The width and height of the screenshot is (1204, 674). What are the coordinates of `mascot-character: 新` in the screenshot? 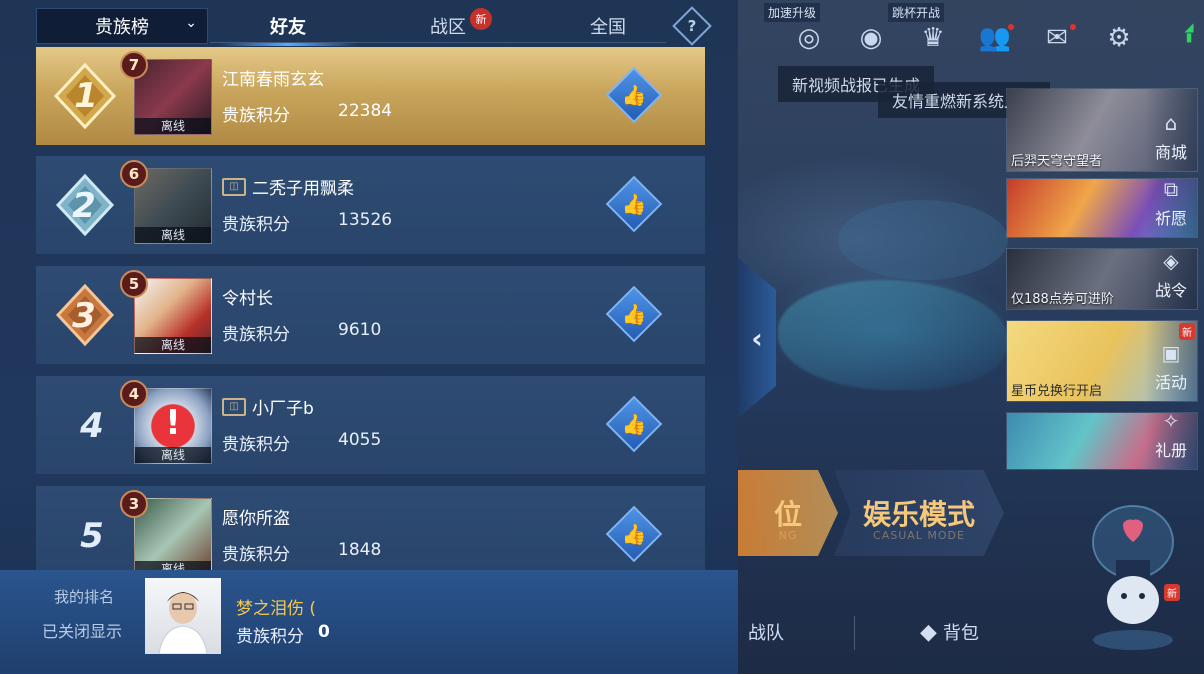 It's located at (1133, 580).